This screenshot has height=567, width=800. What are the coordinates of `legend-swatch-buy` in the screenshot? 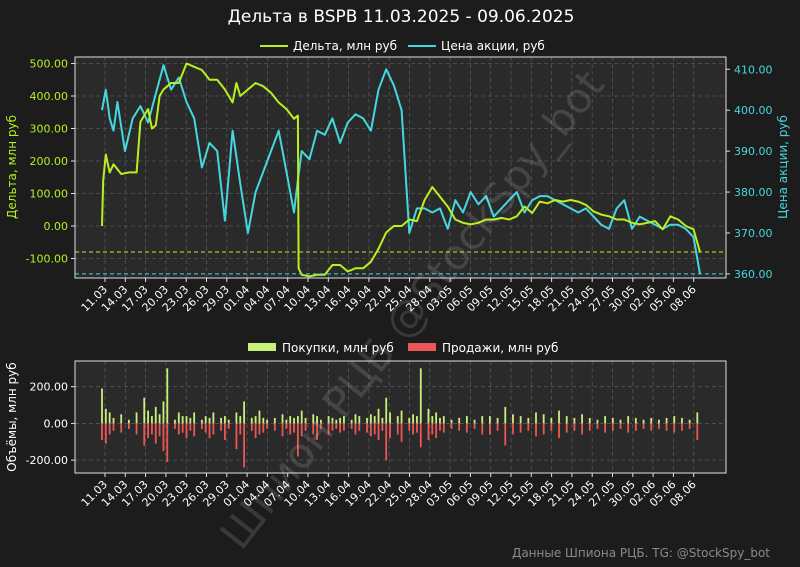 It's located at (262, 347).